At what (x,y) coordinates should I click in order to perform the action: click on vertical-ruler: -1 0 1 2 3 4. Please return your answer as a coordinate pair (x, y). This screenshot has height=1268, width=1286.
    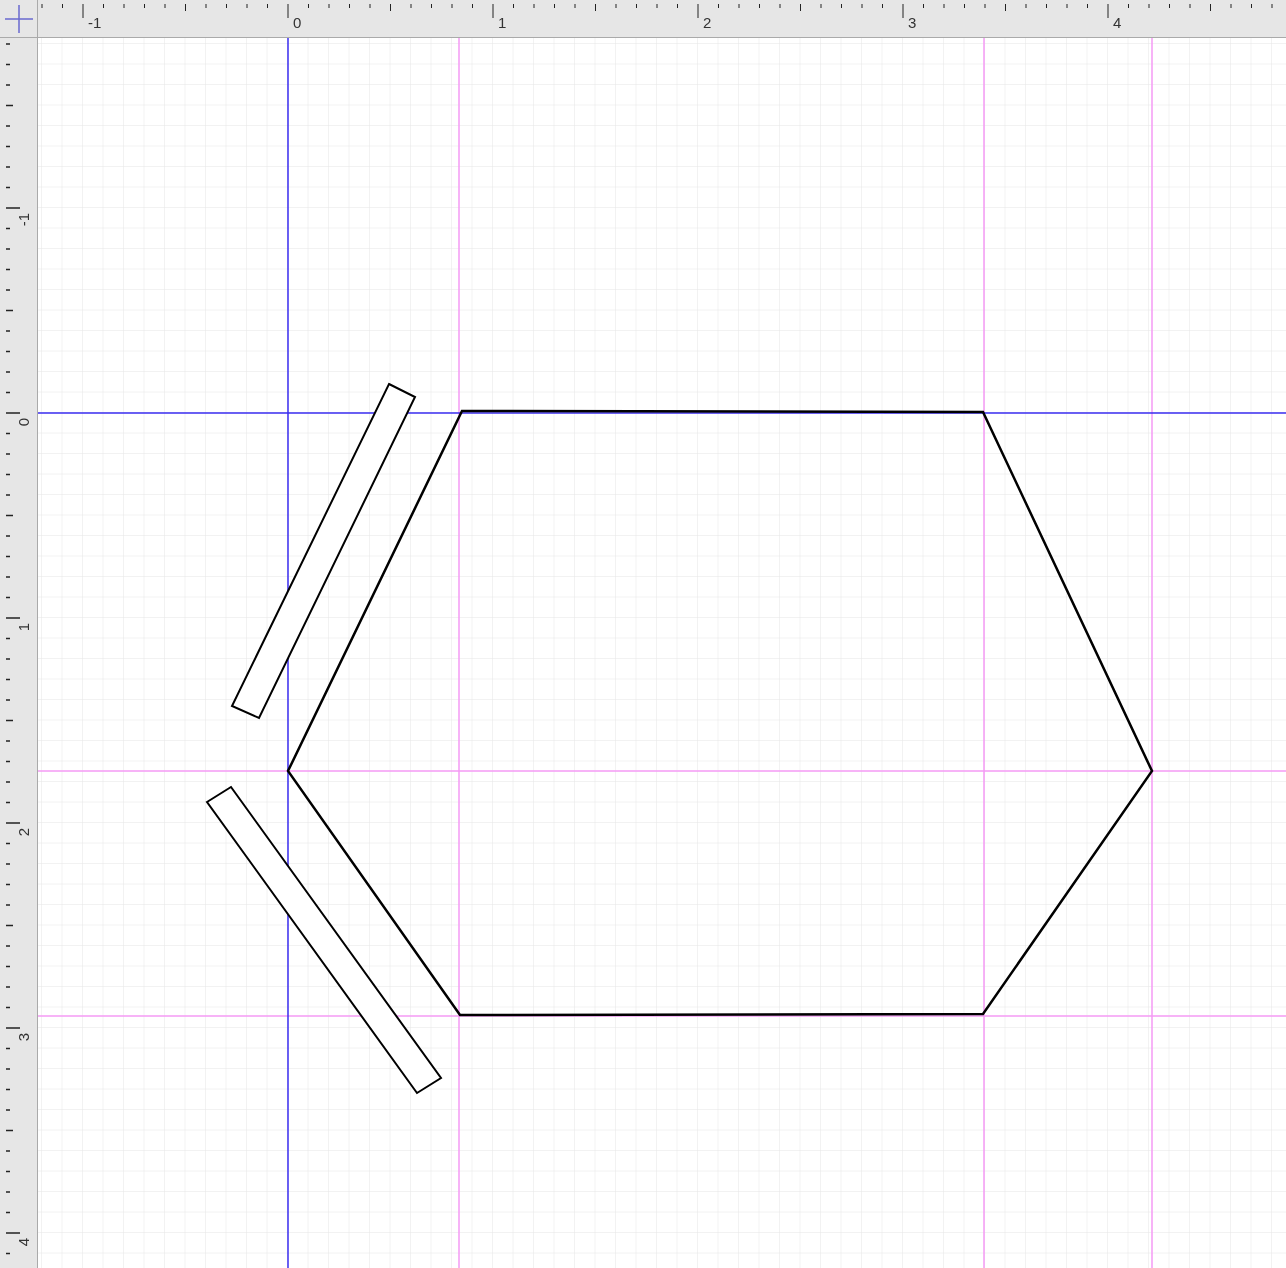
    Looking at the image, I should click on (19, 653).